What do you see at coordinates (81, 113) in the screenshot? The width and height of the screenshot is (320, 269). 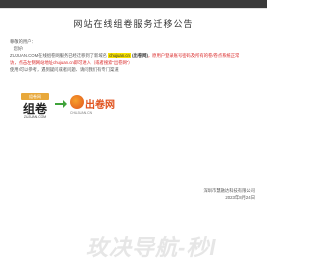 I see `new-logo-url: CHUJUAN.CN` at bounding box center [81, 113].